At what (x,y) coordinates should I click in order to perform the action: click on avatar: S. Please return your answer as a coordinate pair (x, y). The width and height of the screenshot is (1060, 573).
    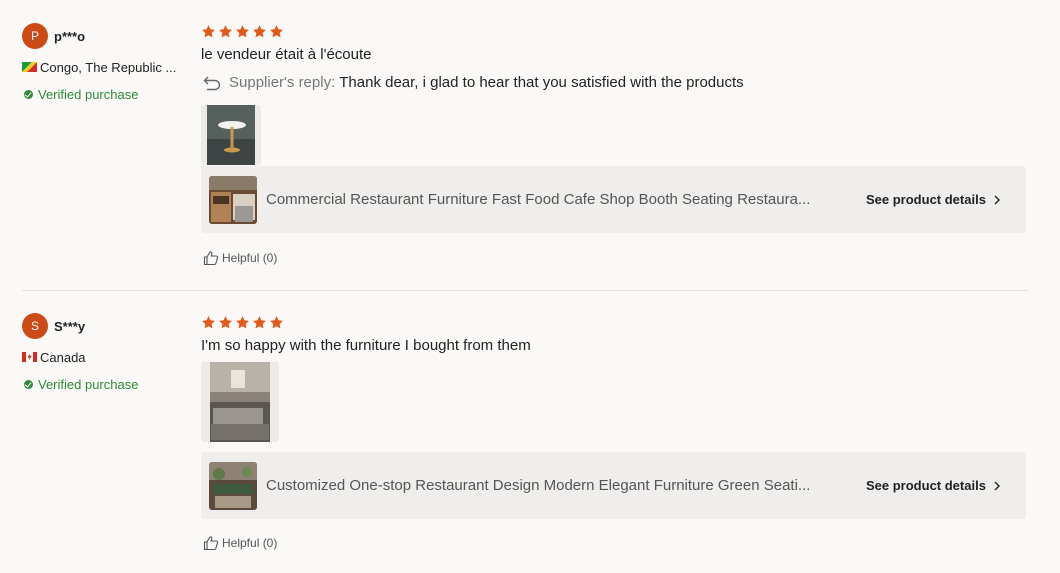
    Looking at the image, I should click on (35, 326).